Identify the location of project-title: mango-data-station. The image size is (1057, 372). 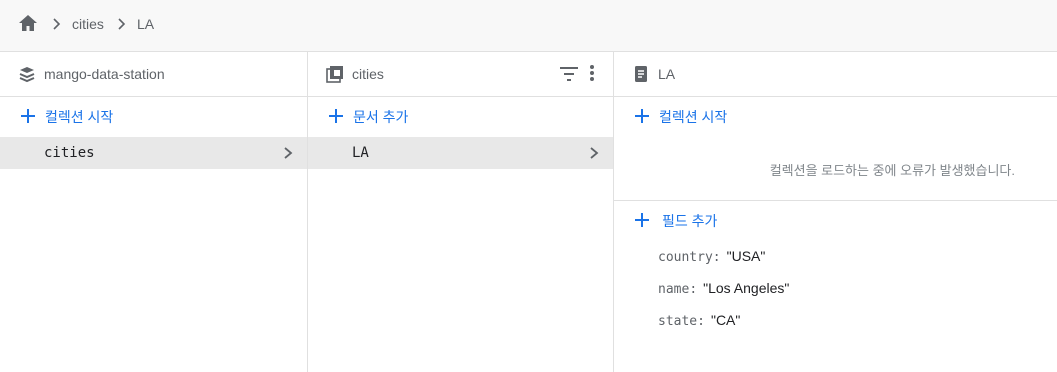
(104, 74).